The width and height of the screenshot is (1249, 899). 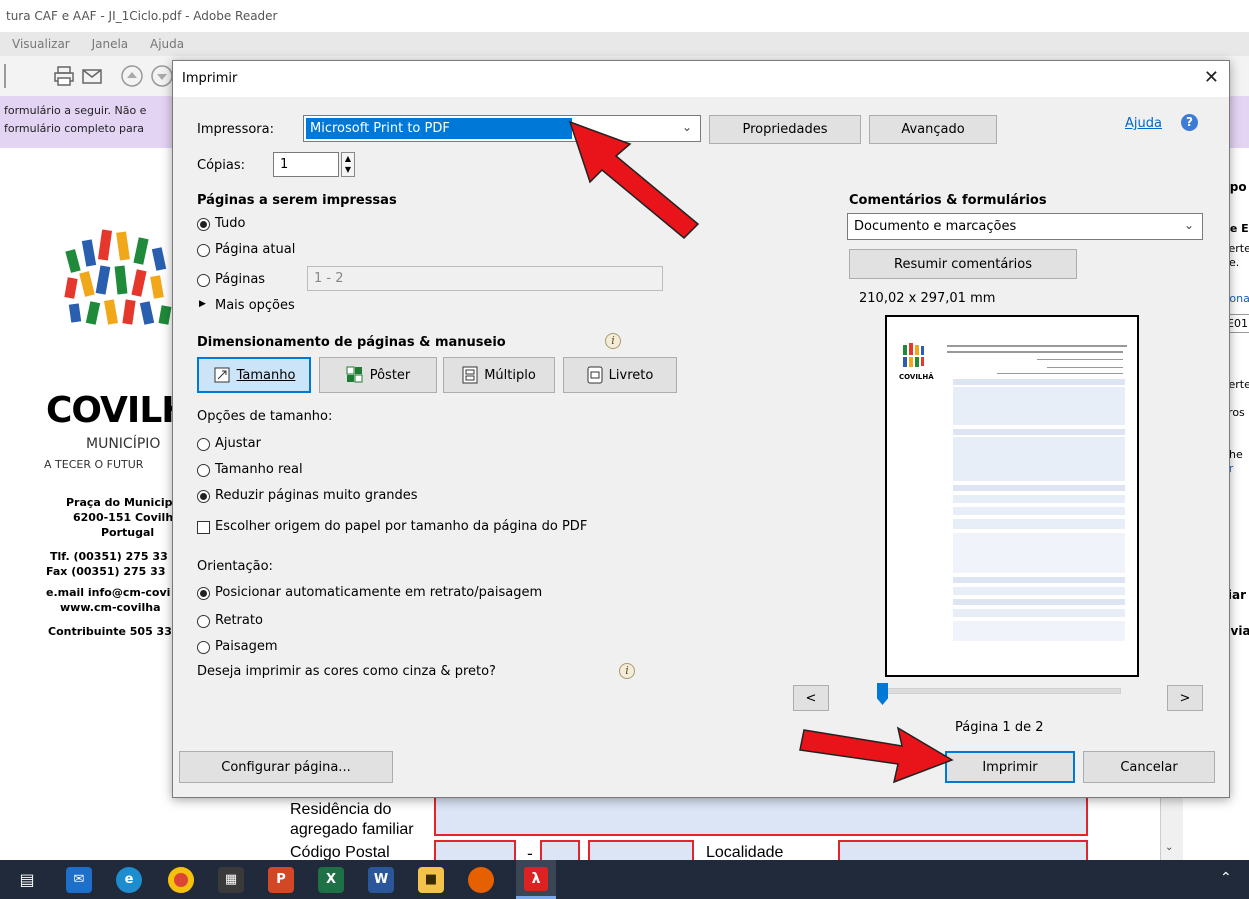 I want to click on tray-expand-icon: ⌃, so click(x=1226, y=878).